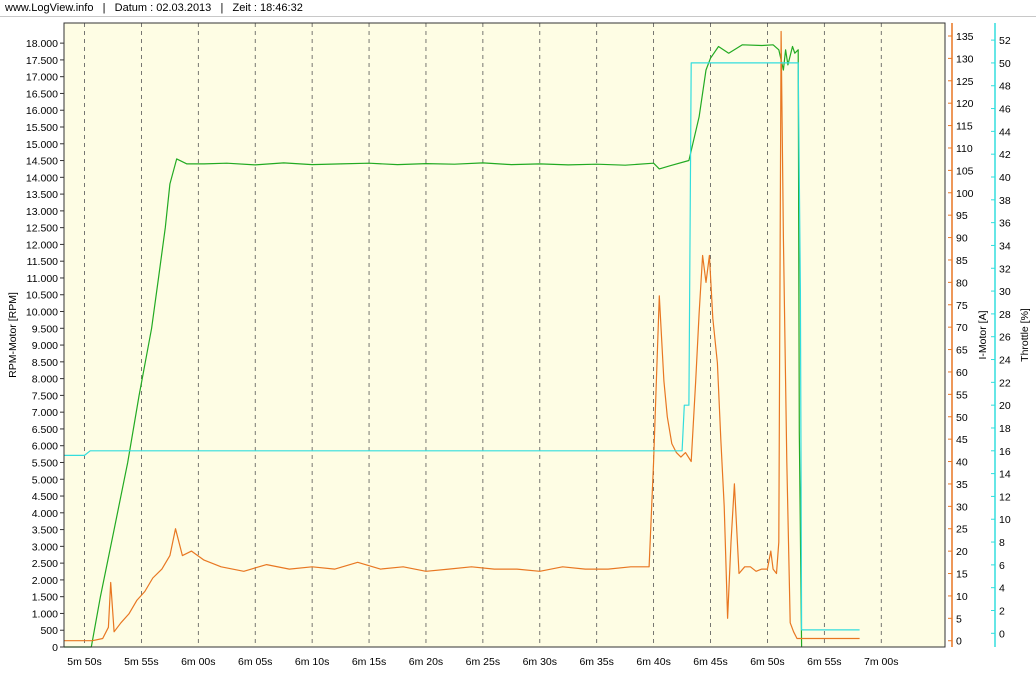  Describe the element at coordinates (1005, 201) in the screenshot. I see `right-axis-tick-label: 38` at that location.